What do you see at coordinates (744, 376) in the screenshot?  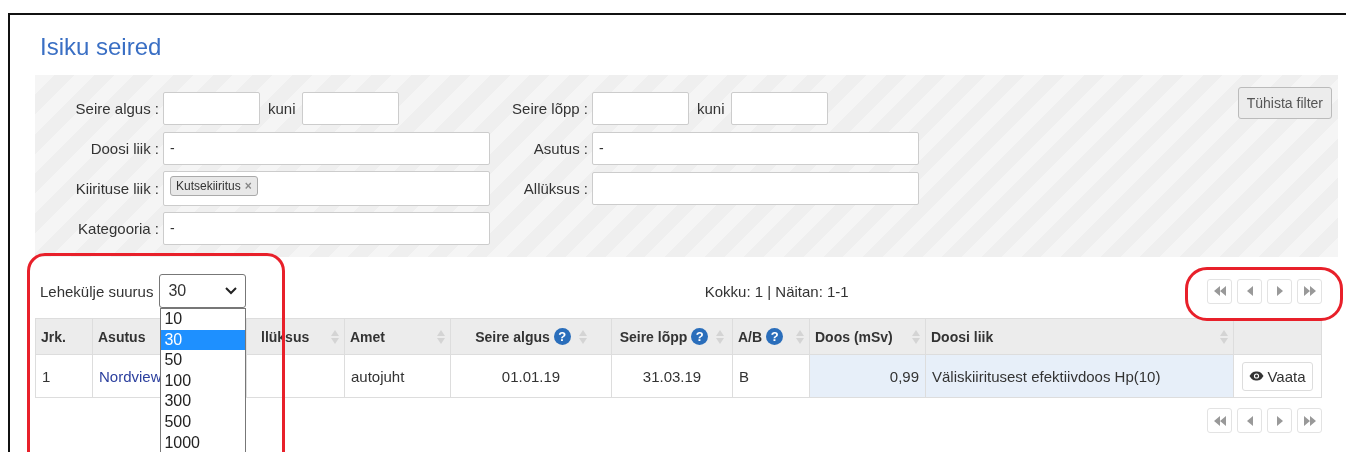 I see `cell-text: B` at bounding box center [744, 376].